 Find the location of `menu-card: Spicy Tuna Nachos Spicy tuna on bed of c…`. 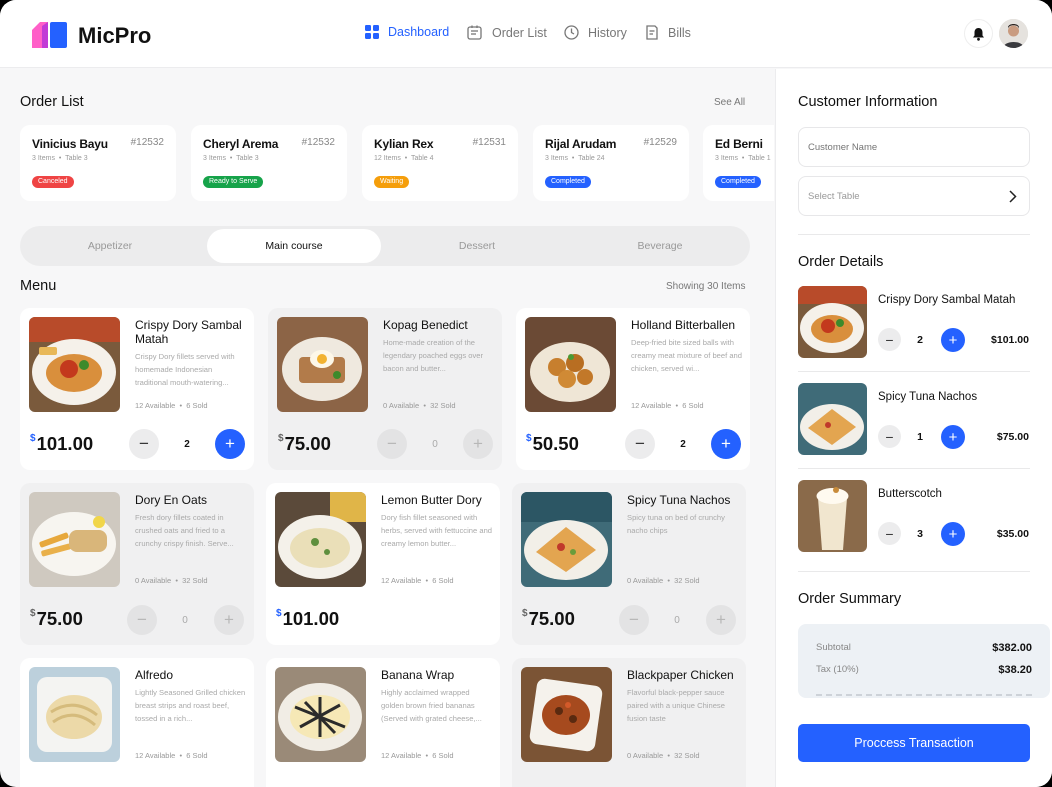

menu-card: Spicy Tuna Nachos Spicy tuna on bed of c… is located at coordinates (629, 564).